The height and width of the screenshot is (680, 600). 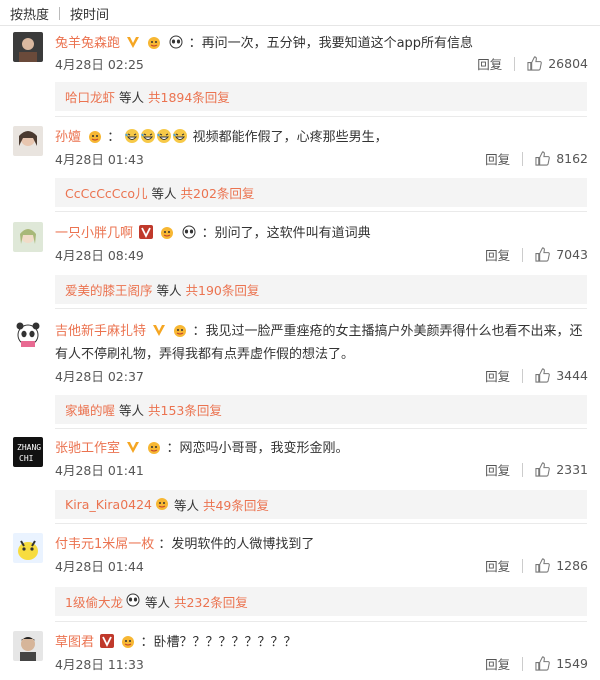 I want to click on sub-reply-username: 哈口龙虾, so click(x=90, y=96).